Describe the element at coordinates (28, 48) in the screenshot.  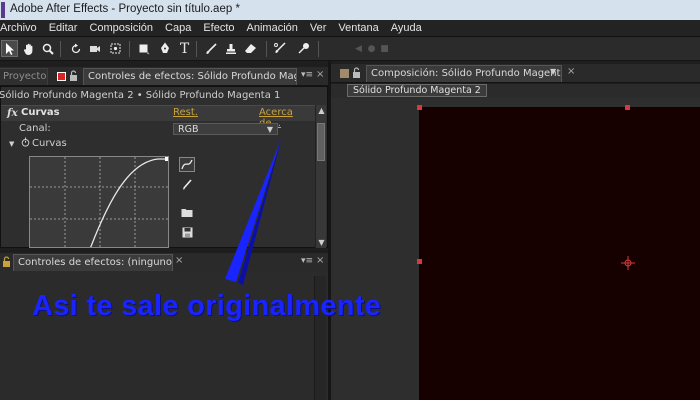
I see `hand-icon` at that location.